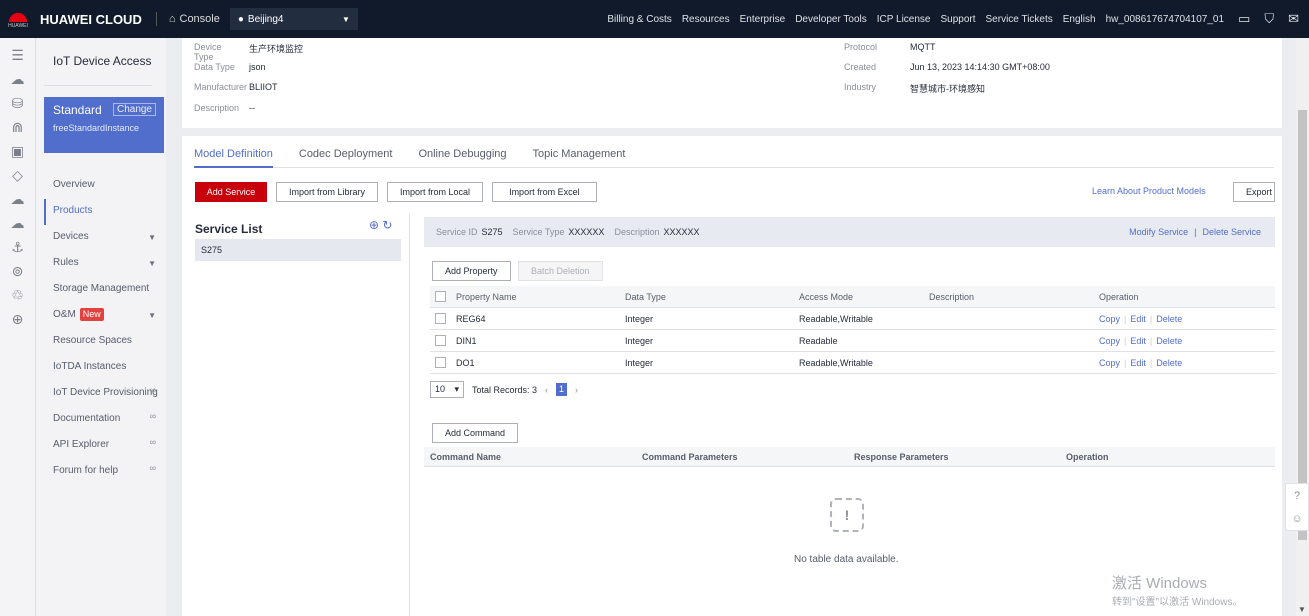  Describe the element at coordinates (18, 103) in the screenshot. I see `database-icon: ⛁` at that location.